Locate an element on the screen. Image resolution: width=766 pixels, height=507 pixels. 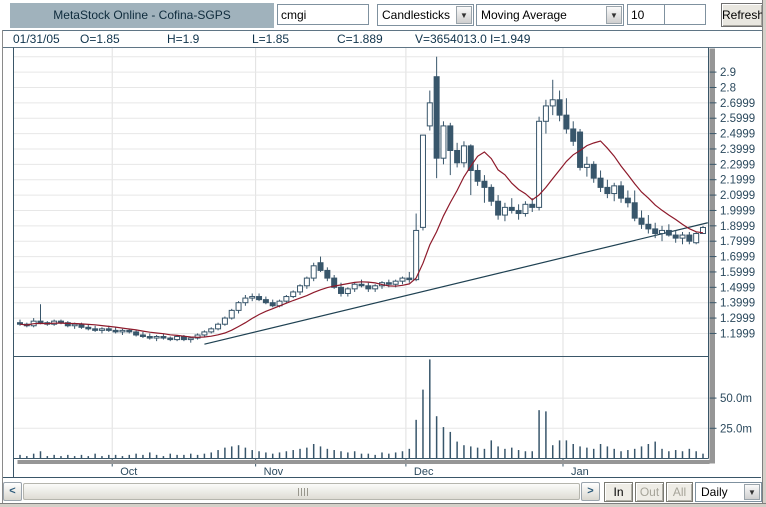
volume-axis: 50.0m 25.0m is located at coordinates (730, 414).